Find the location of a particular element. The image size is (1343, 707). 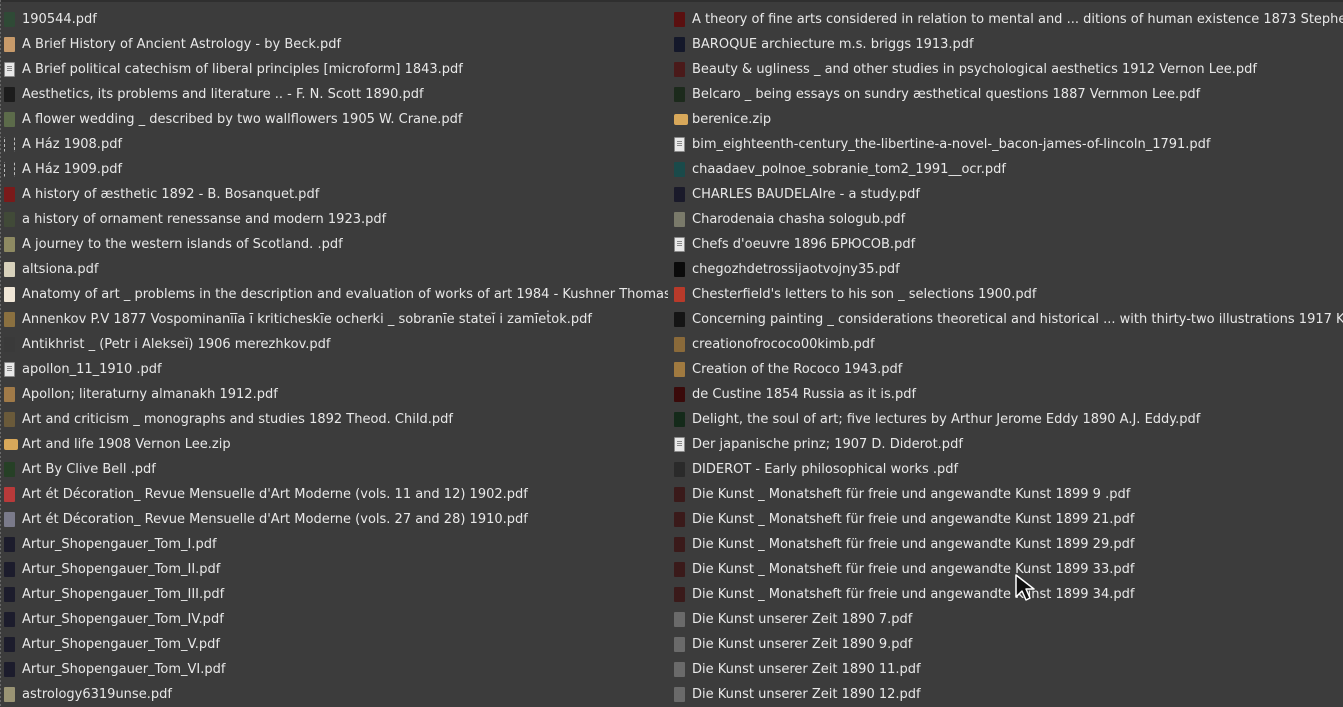

file-name: astrology6319unse.pdf is located at coordinates (97, 694).